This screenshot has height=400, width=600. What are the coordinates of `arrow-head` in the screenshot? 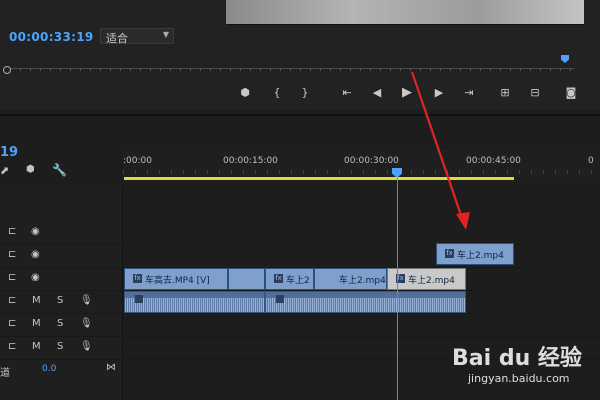 It's located at (463, 221).